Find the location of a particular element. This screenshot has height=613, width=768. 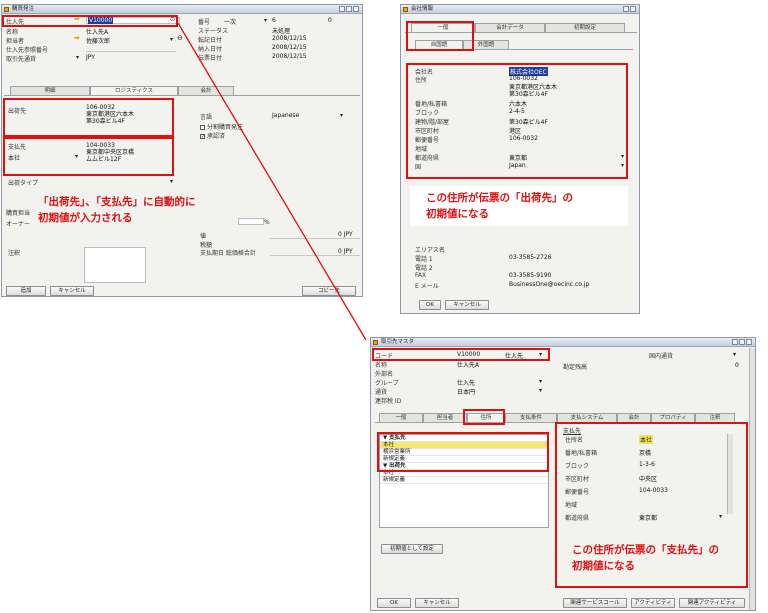

set-as-default-button: 初期値として設定 is located at coordinates (412, 549).